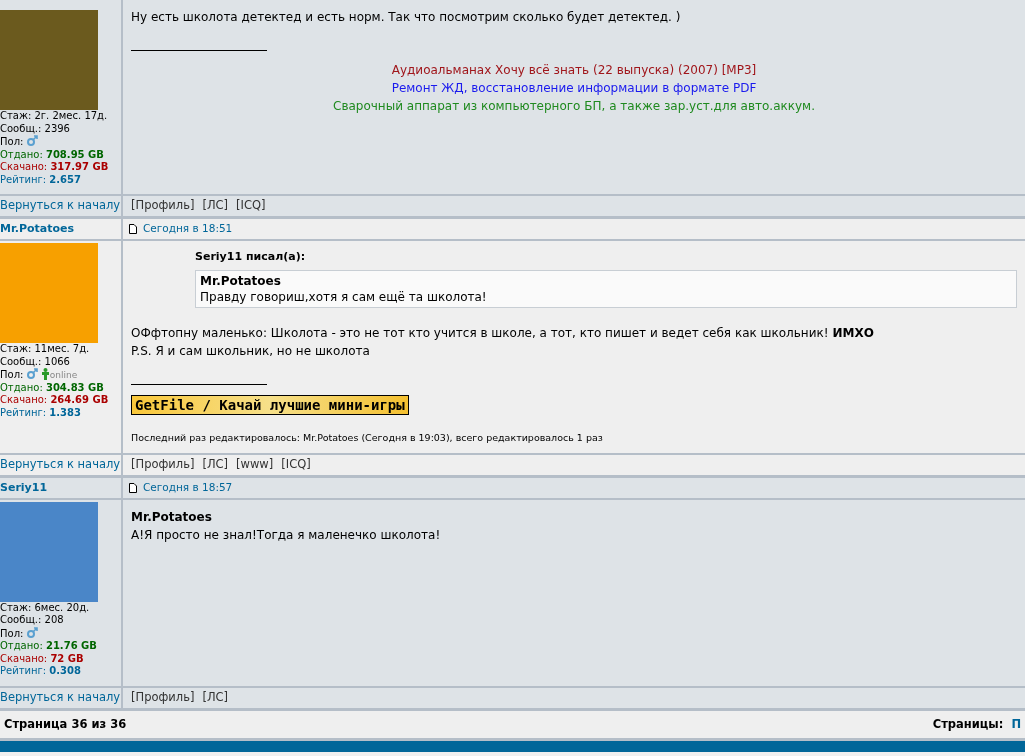 The width and height of the screenshot is (1025, 756). I want to click on user-stat: Рейтинг: 2.657, so click(40, 179).